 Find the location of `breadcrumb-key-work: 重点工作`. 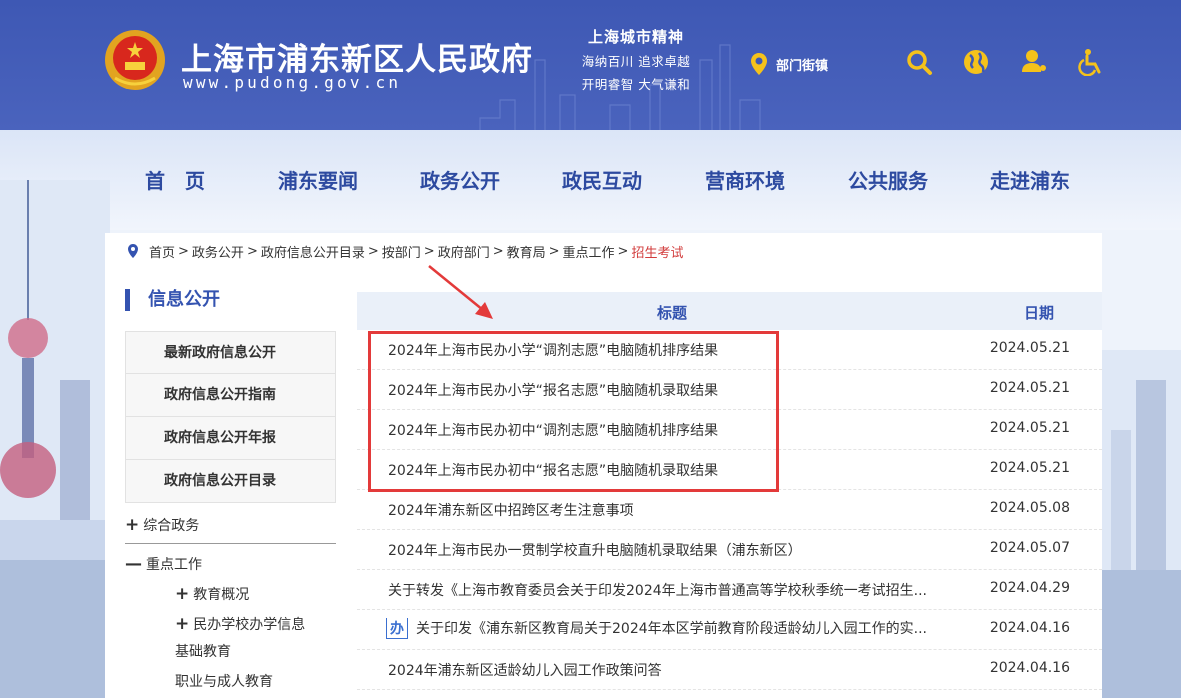

breadcrumb-key-work: 重点工作 is located at coordinates (589, 251).